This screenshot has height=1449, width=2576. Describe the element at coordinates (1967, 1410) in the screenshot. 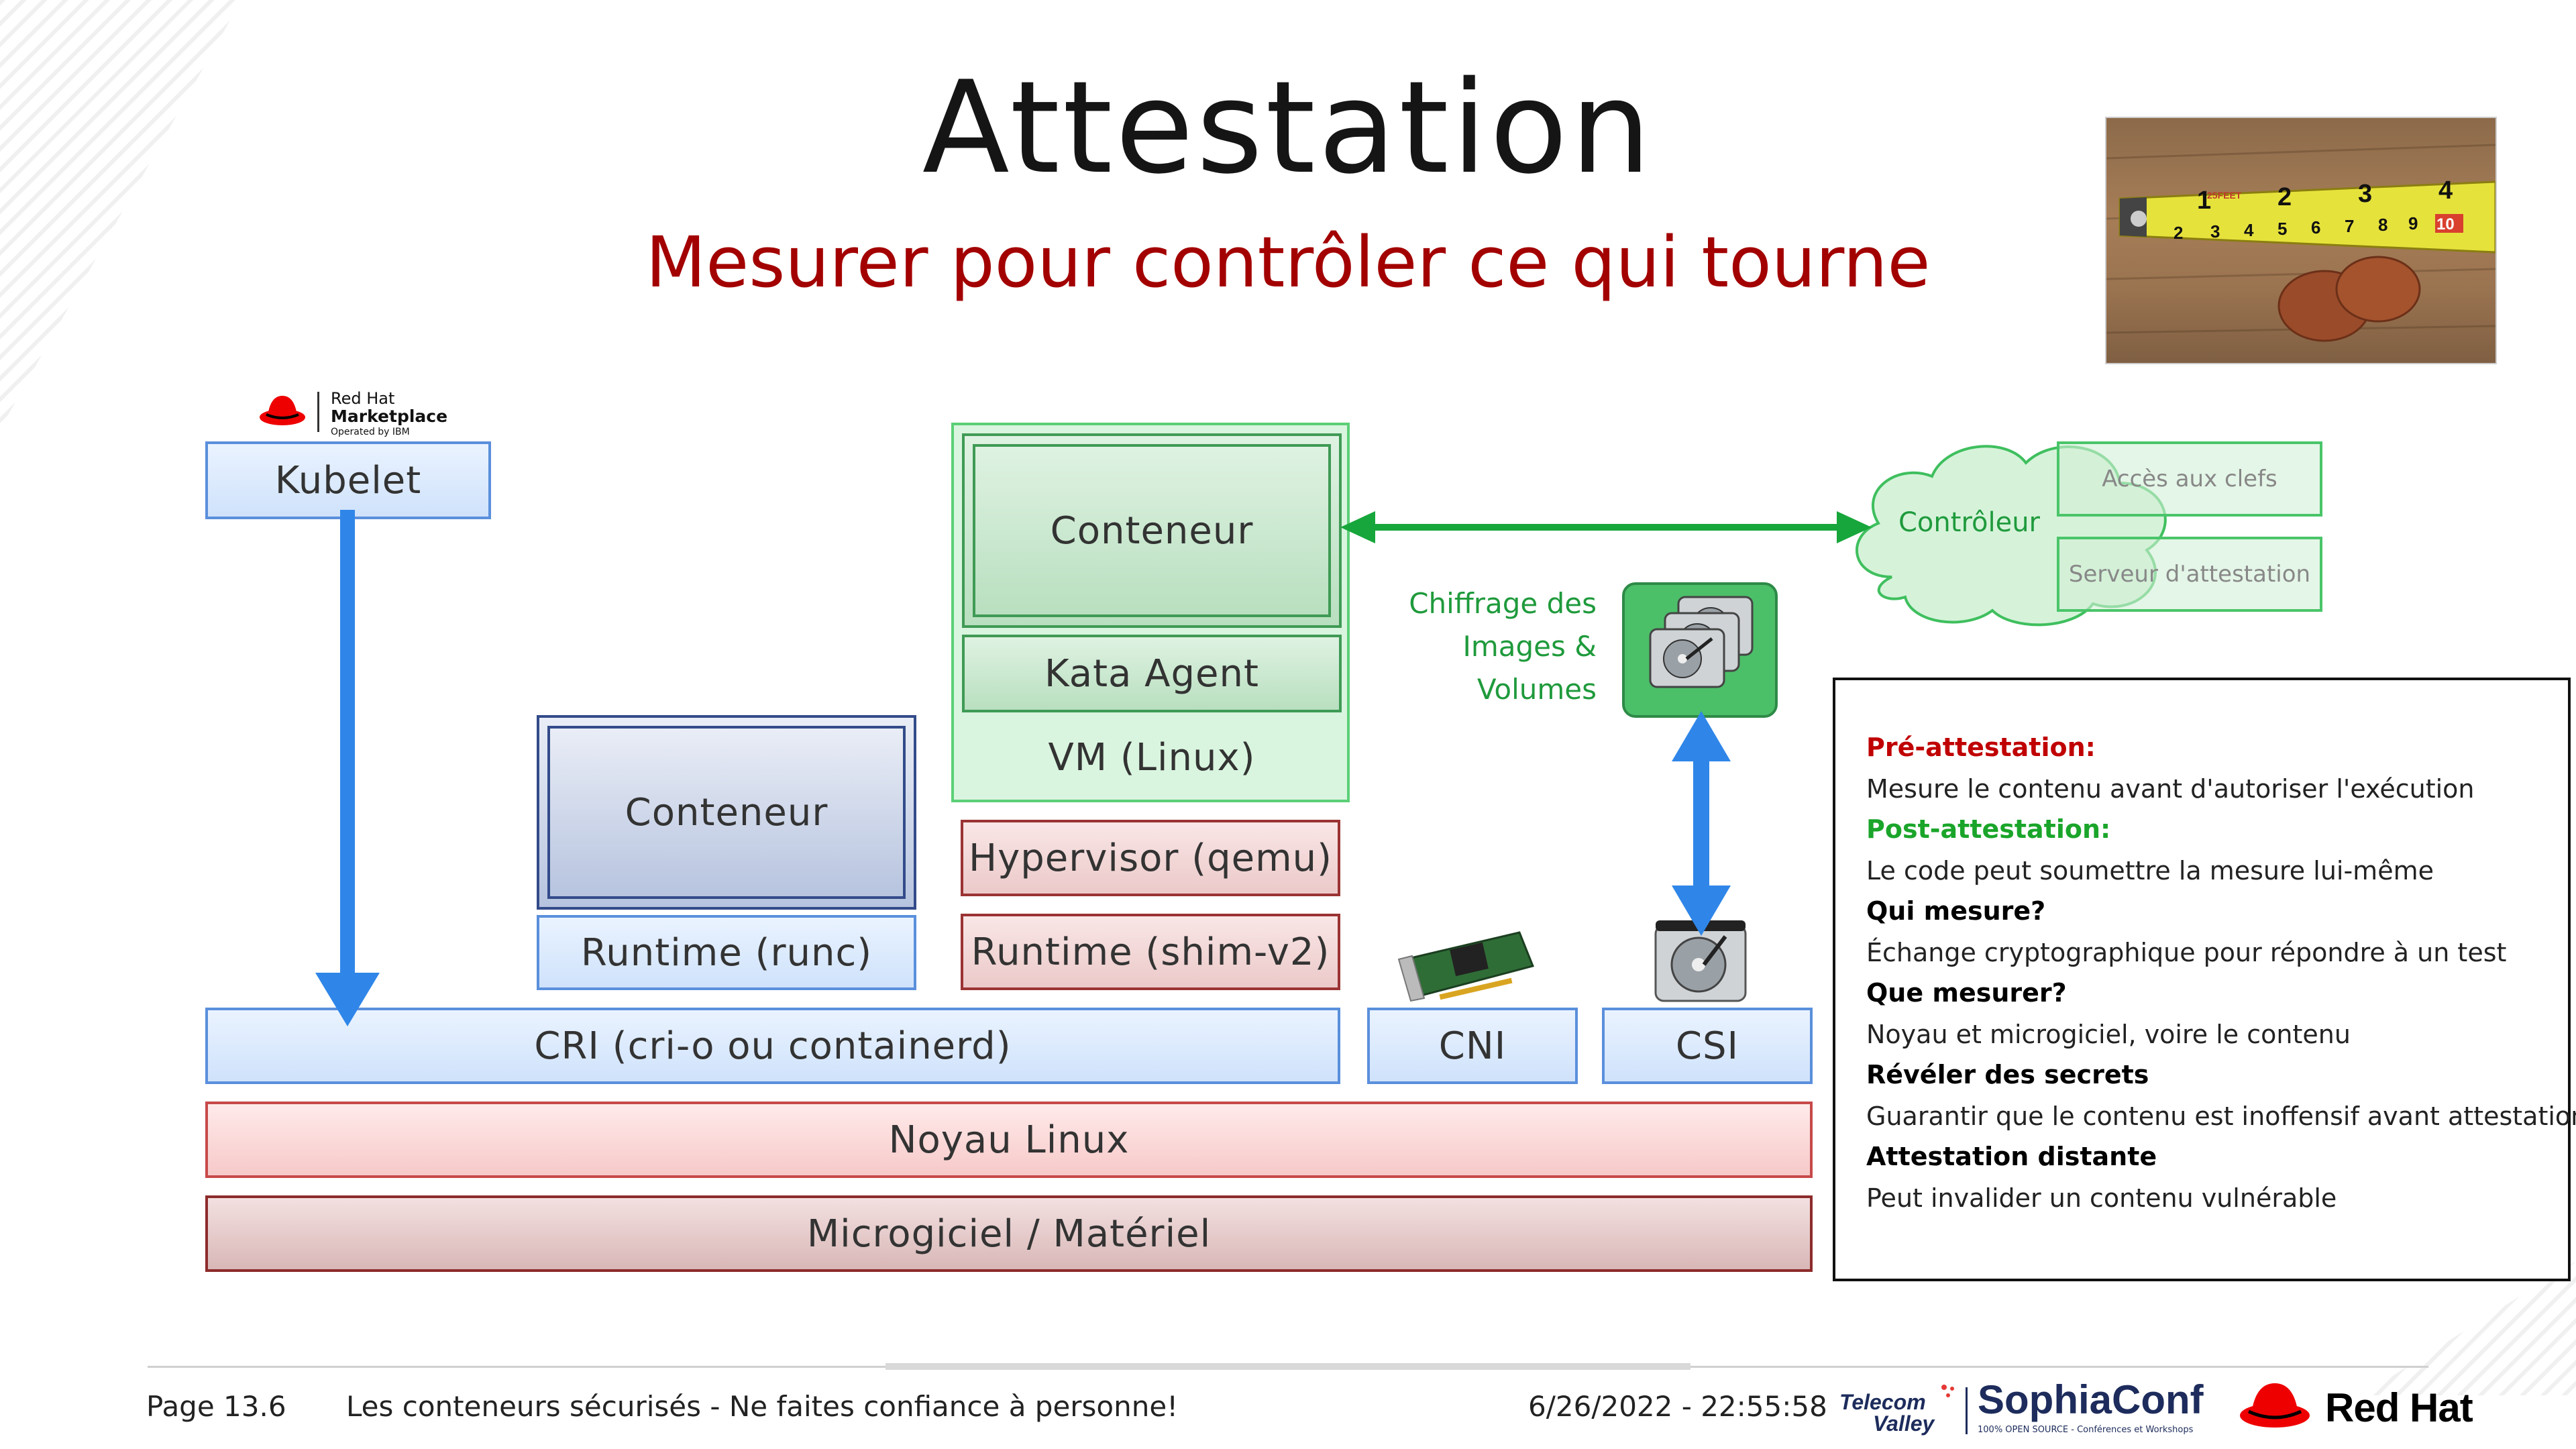

I see `footer-logo-separator` at that location.